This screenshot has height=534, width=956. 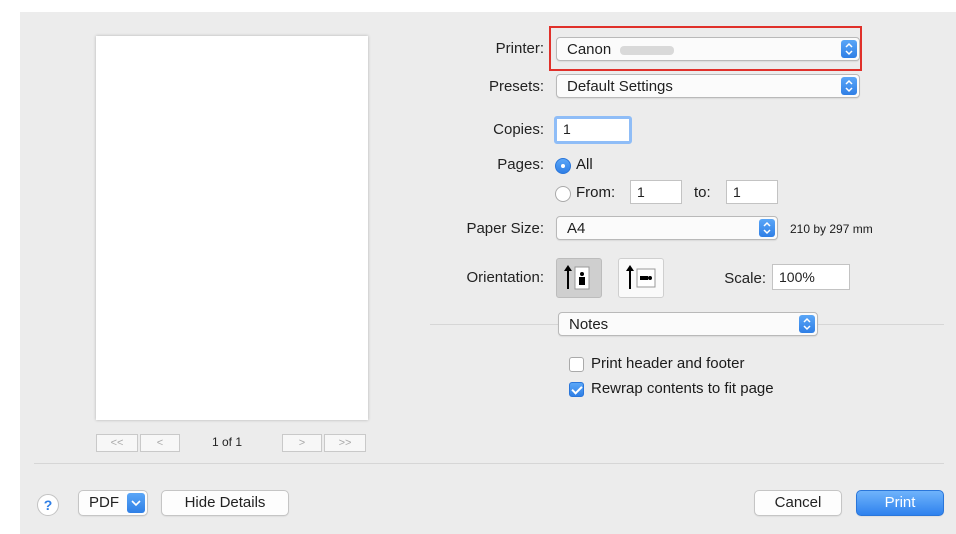 I want to click on pages-label: Pages:, so click(x=520, y=164).